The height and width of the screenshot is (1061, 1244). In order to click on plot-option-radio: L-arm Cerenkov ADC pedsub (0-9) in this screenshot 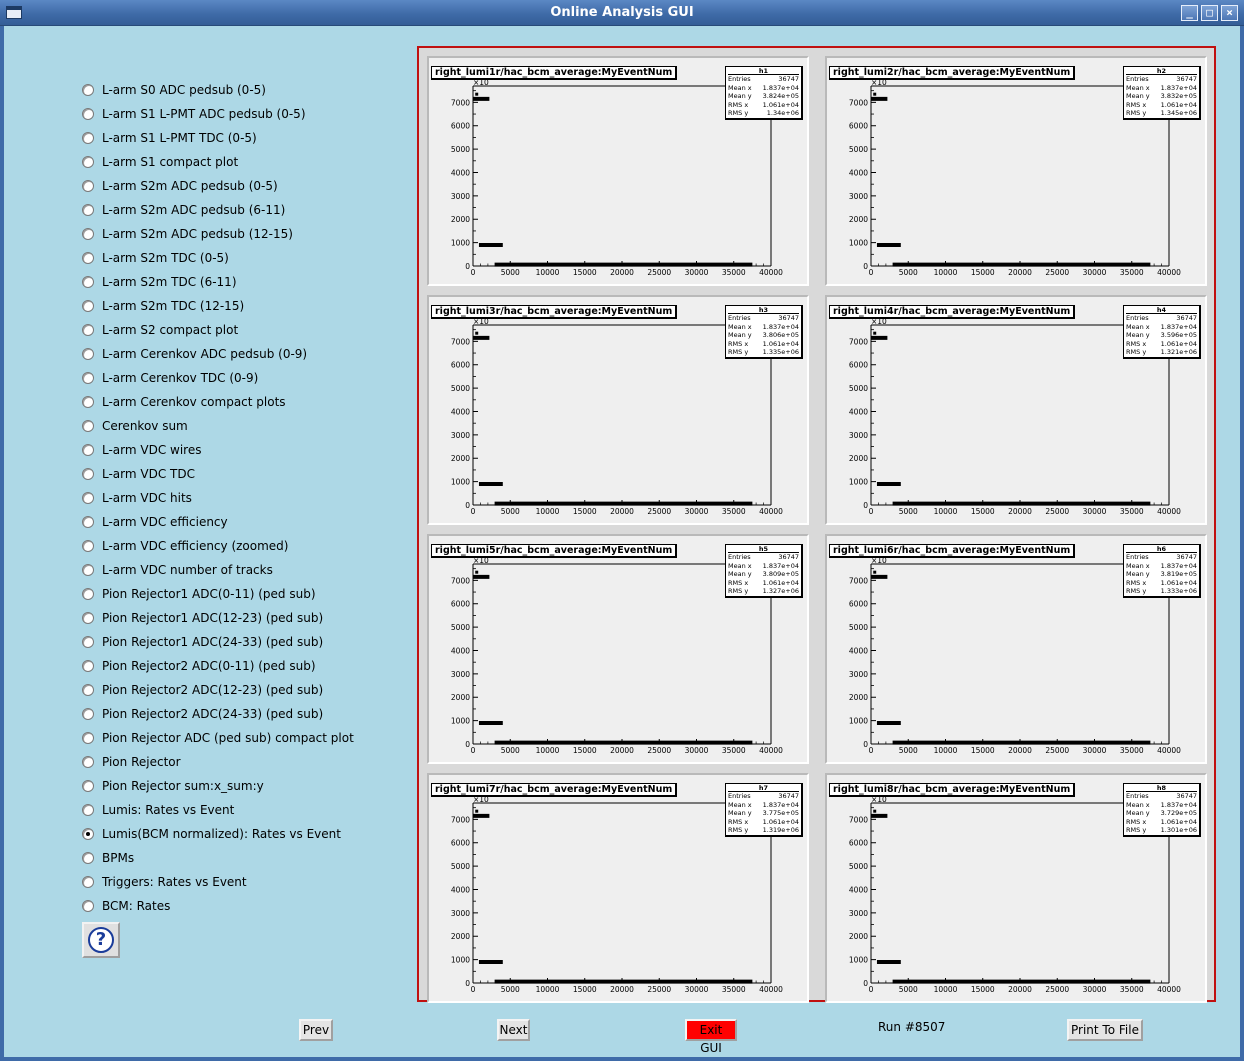, I will do `click(194, 354)`.